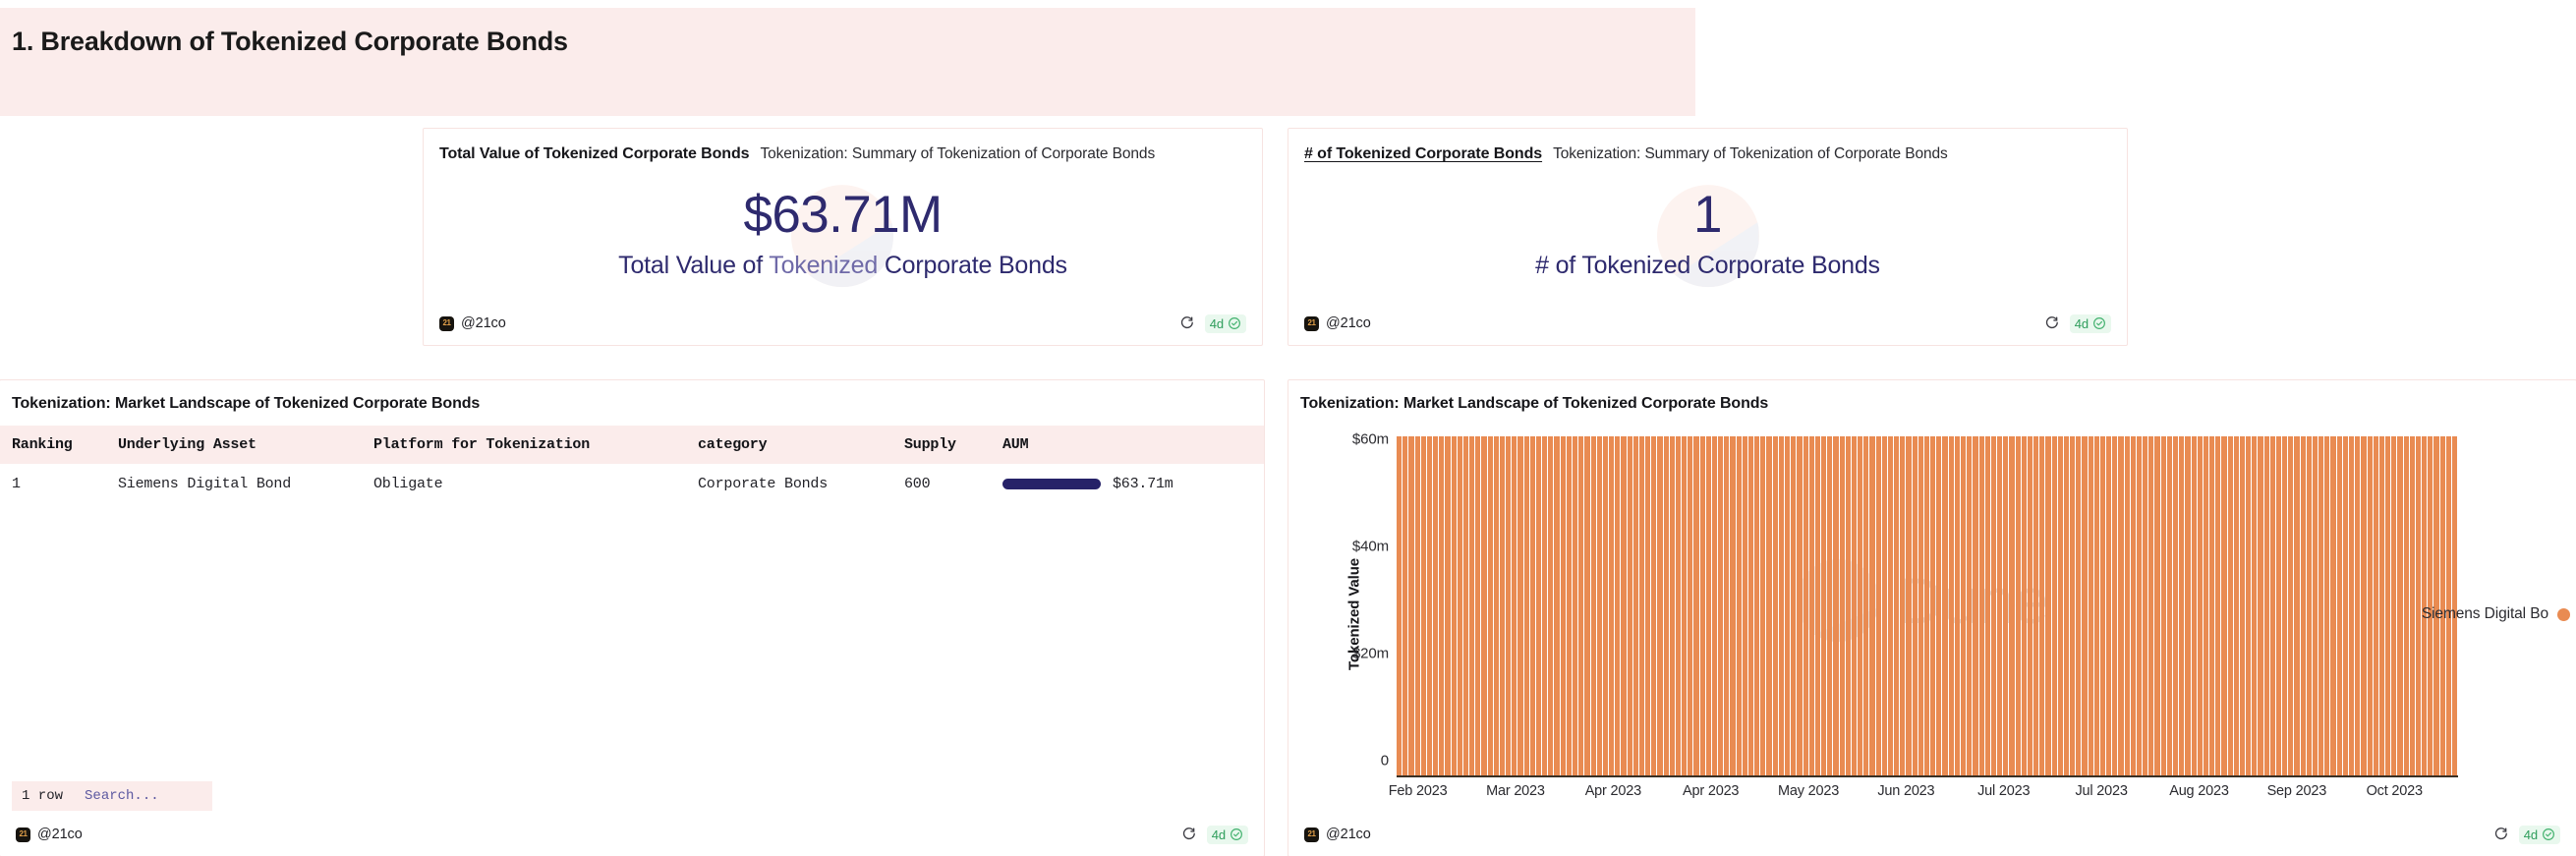 Image resolution: width=2576 pixels, height=856 pixels. What do you see at coordinates (595, 154) in the screenshot?
I see `card-title: Total Value of Tokenized Corporate Bonds` at bounding box center [595, 154].